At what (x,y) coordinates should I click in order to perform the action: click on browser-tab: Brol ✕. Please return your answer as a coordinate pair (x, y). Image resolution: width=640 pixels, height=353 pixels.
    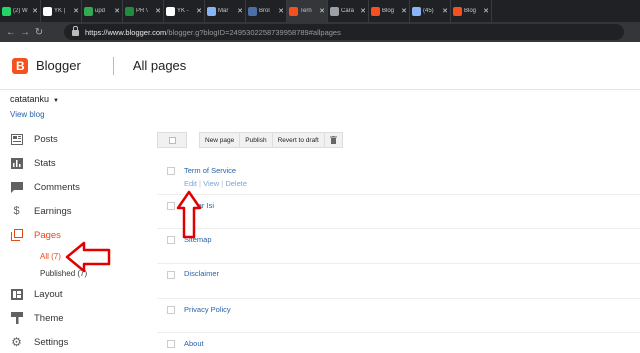
    Looking at the image, I should click on (266, 11).